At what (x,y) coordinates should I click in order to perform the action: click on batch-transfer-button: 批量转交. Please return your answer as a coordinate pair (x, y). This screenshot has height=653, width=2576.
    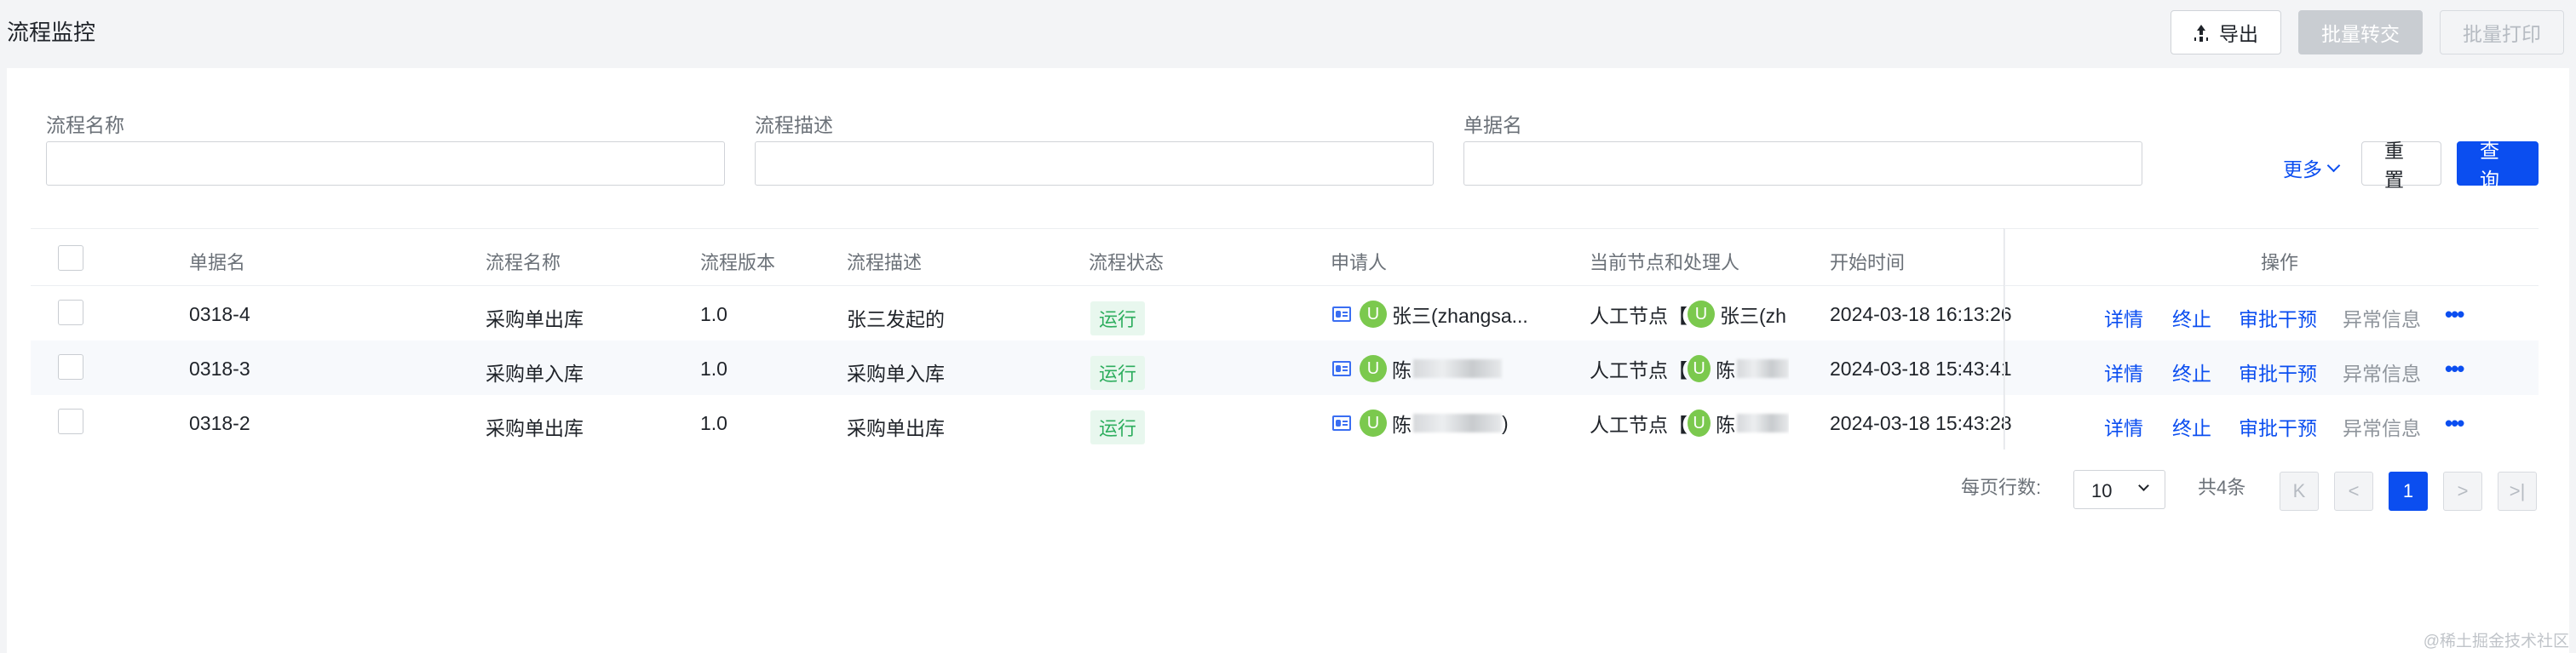
    Looking at the image, I should click on (2360, 32).